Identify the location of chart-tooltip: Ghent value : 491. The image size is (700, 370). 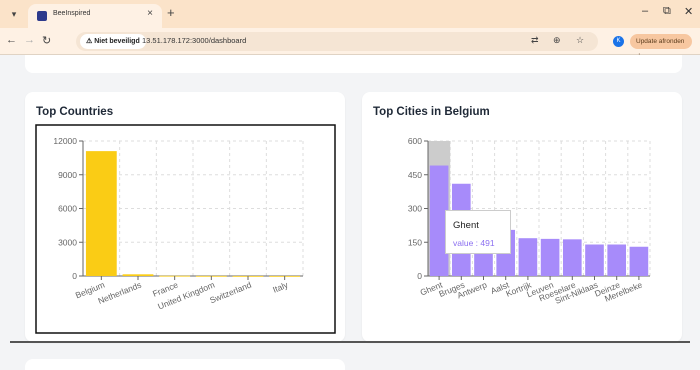
(478, 232).